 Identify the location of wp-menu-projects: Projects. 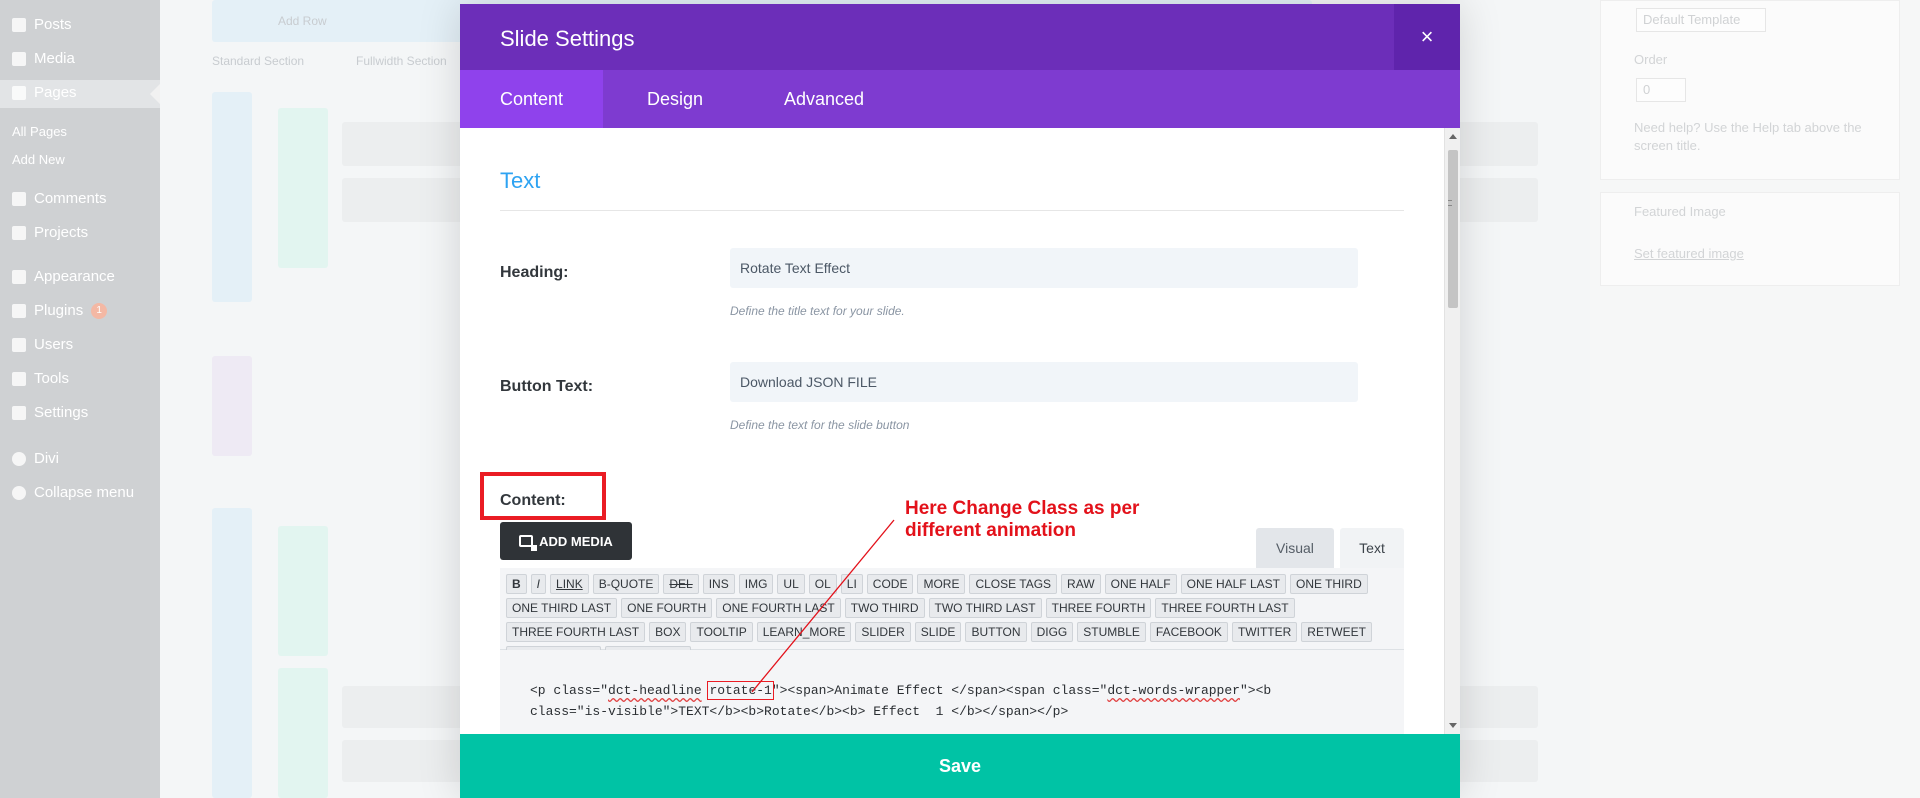
(50, 232).